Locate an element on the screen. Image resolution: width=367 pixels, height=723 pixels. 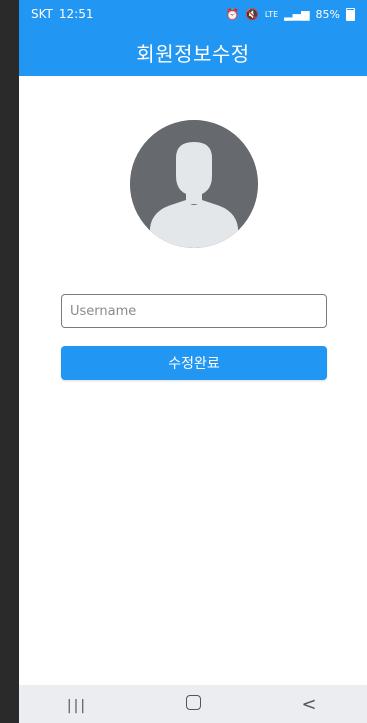
page-title: 회원정보수정 is located at coordinates (193, 53).